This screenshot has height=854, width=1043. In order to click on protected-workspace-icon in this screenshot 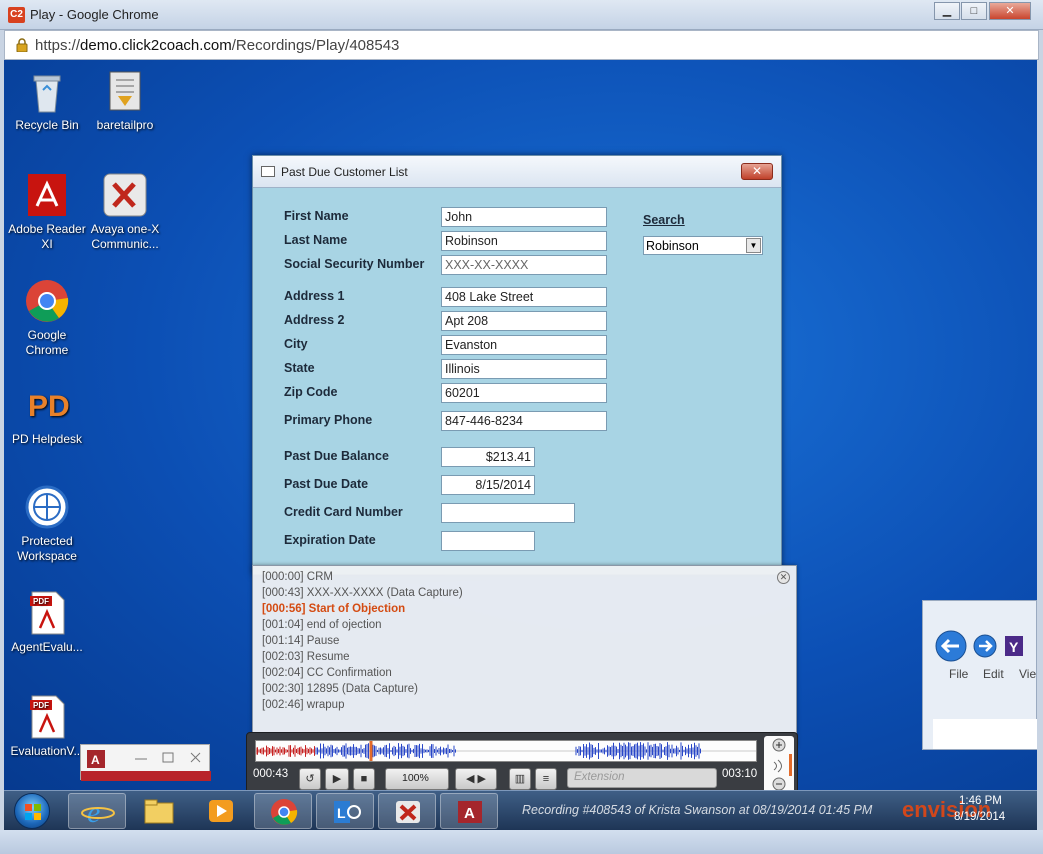, I will do `click(47, 507)`.